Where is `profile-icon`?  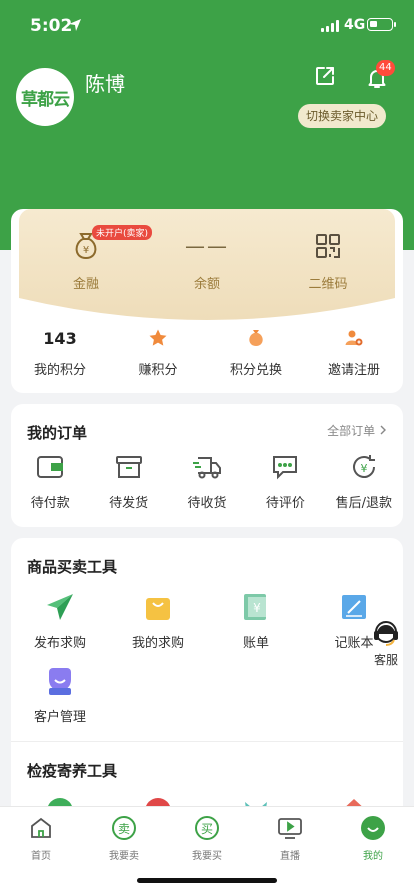
profile-icon is located at coordinates (373, 828).